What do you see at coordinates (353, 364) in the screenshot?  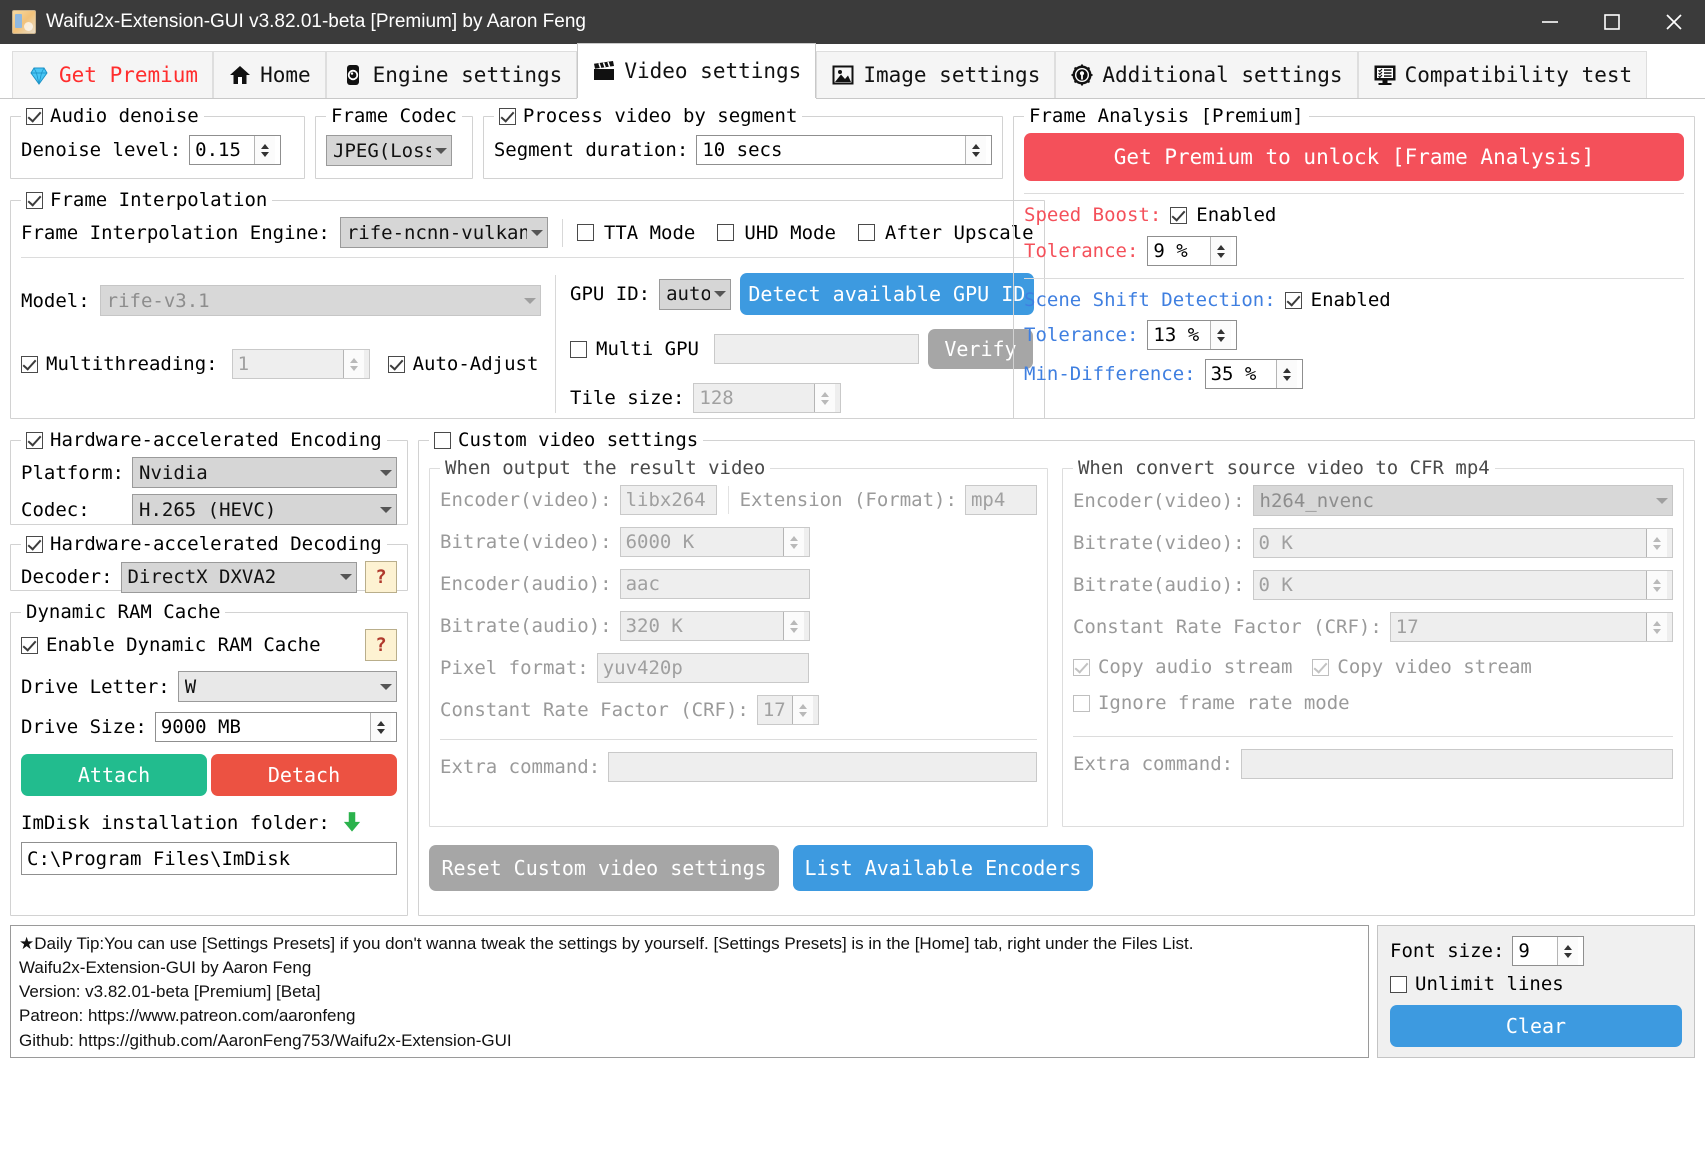 I see `multithreading-stepper` at bounding box center [353, 364].